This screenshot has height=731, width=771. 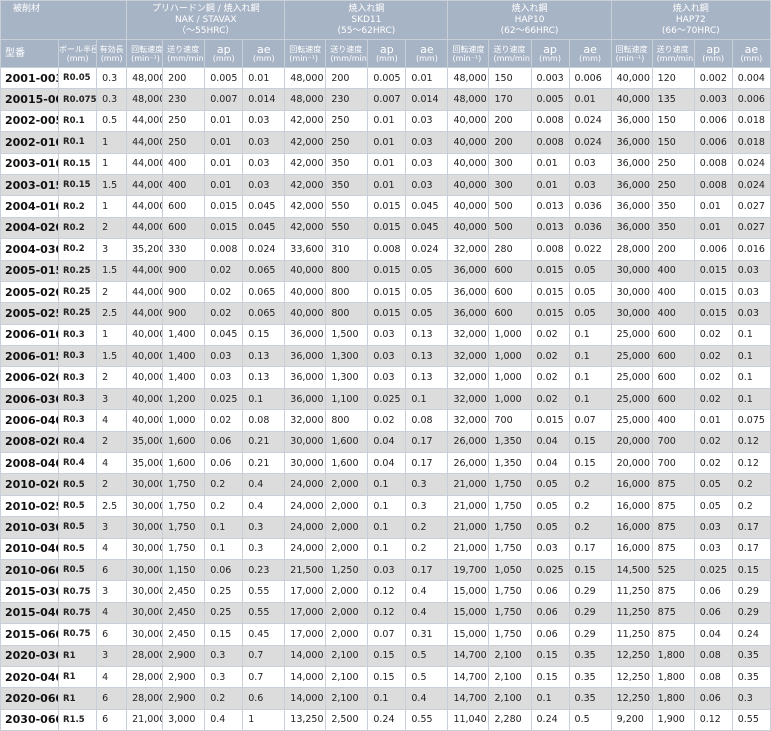 I want to click on value-cell: 15,000, so click(x=468, y=591).